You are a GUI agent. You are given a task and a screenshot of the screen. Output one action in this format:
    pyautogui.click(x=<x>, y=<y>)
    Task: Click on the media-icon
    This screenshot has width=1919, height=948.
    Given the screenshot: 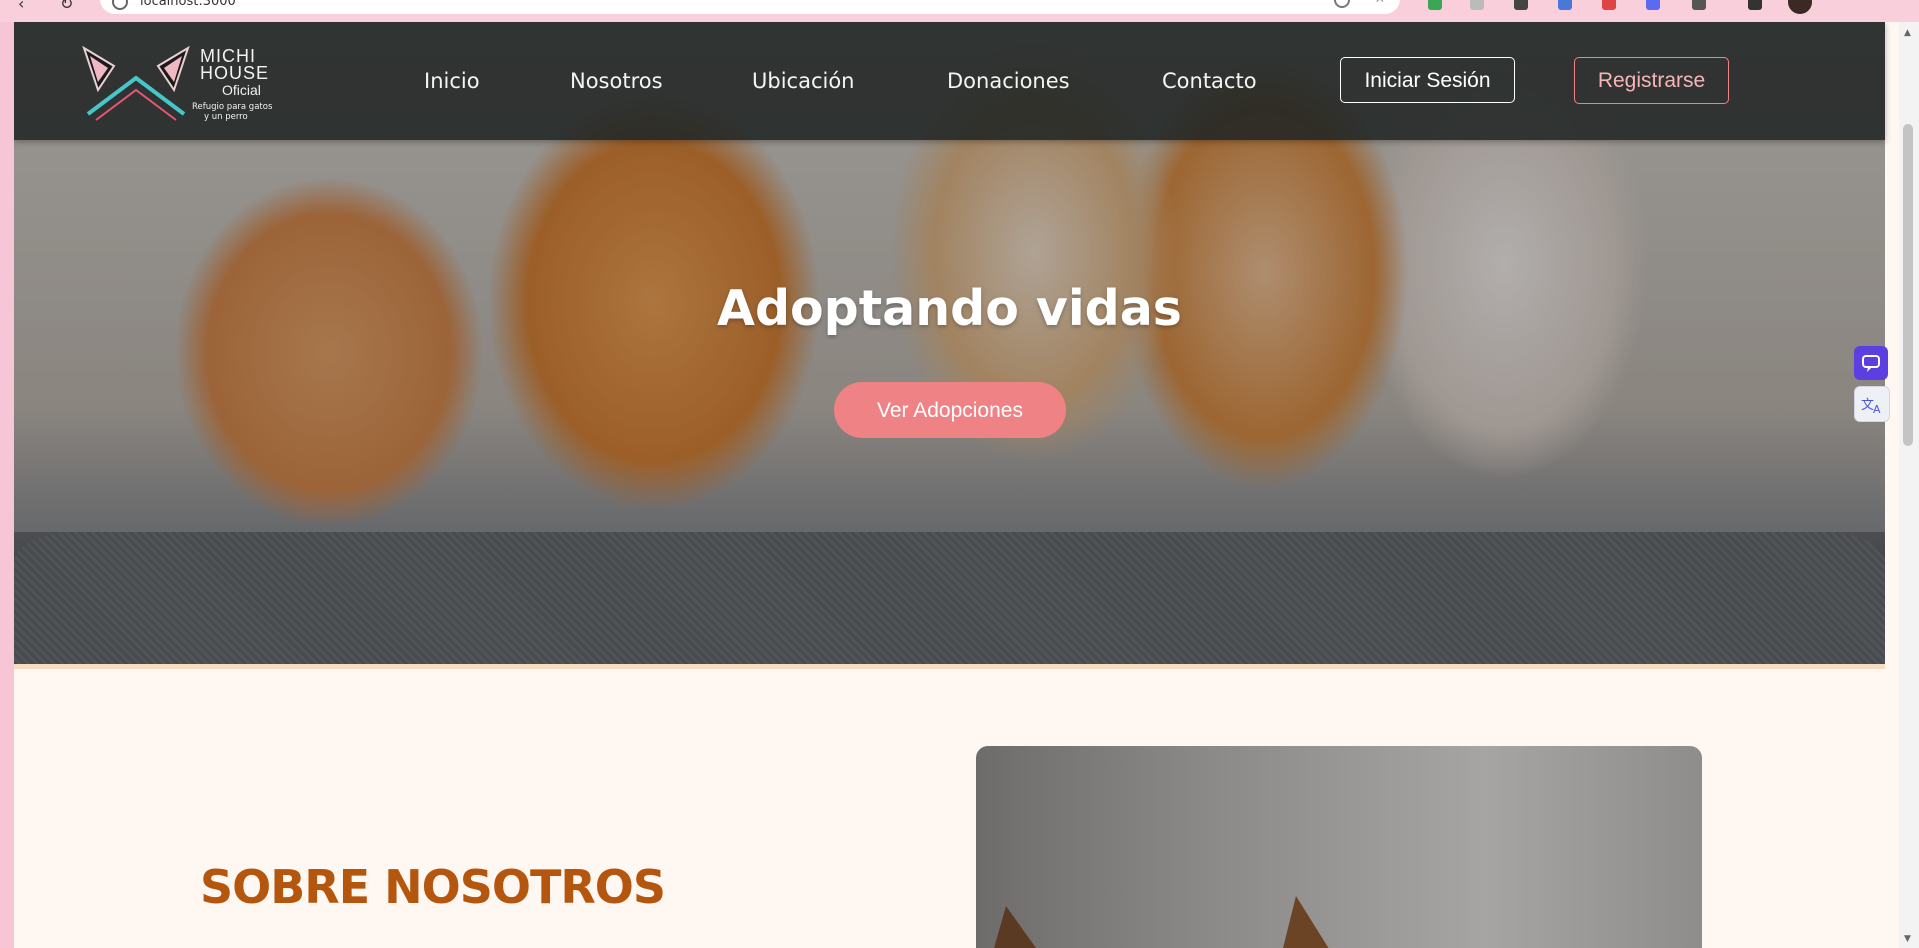 What is the action you would take?
    pyautogui.click(x=1755, y=5)
    